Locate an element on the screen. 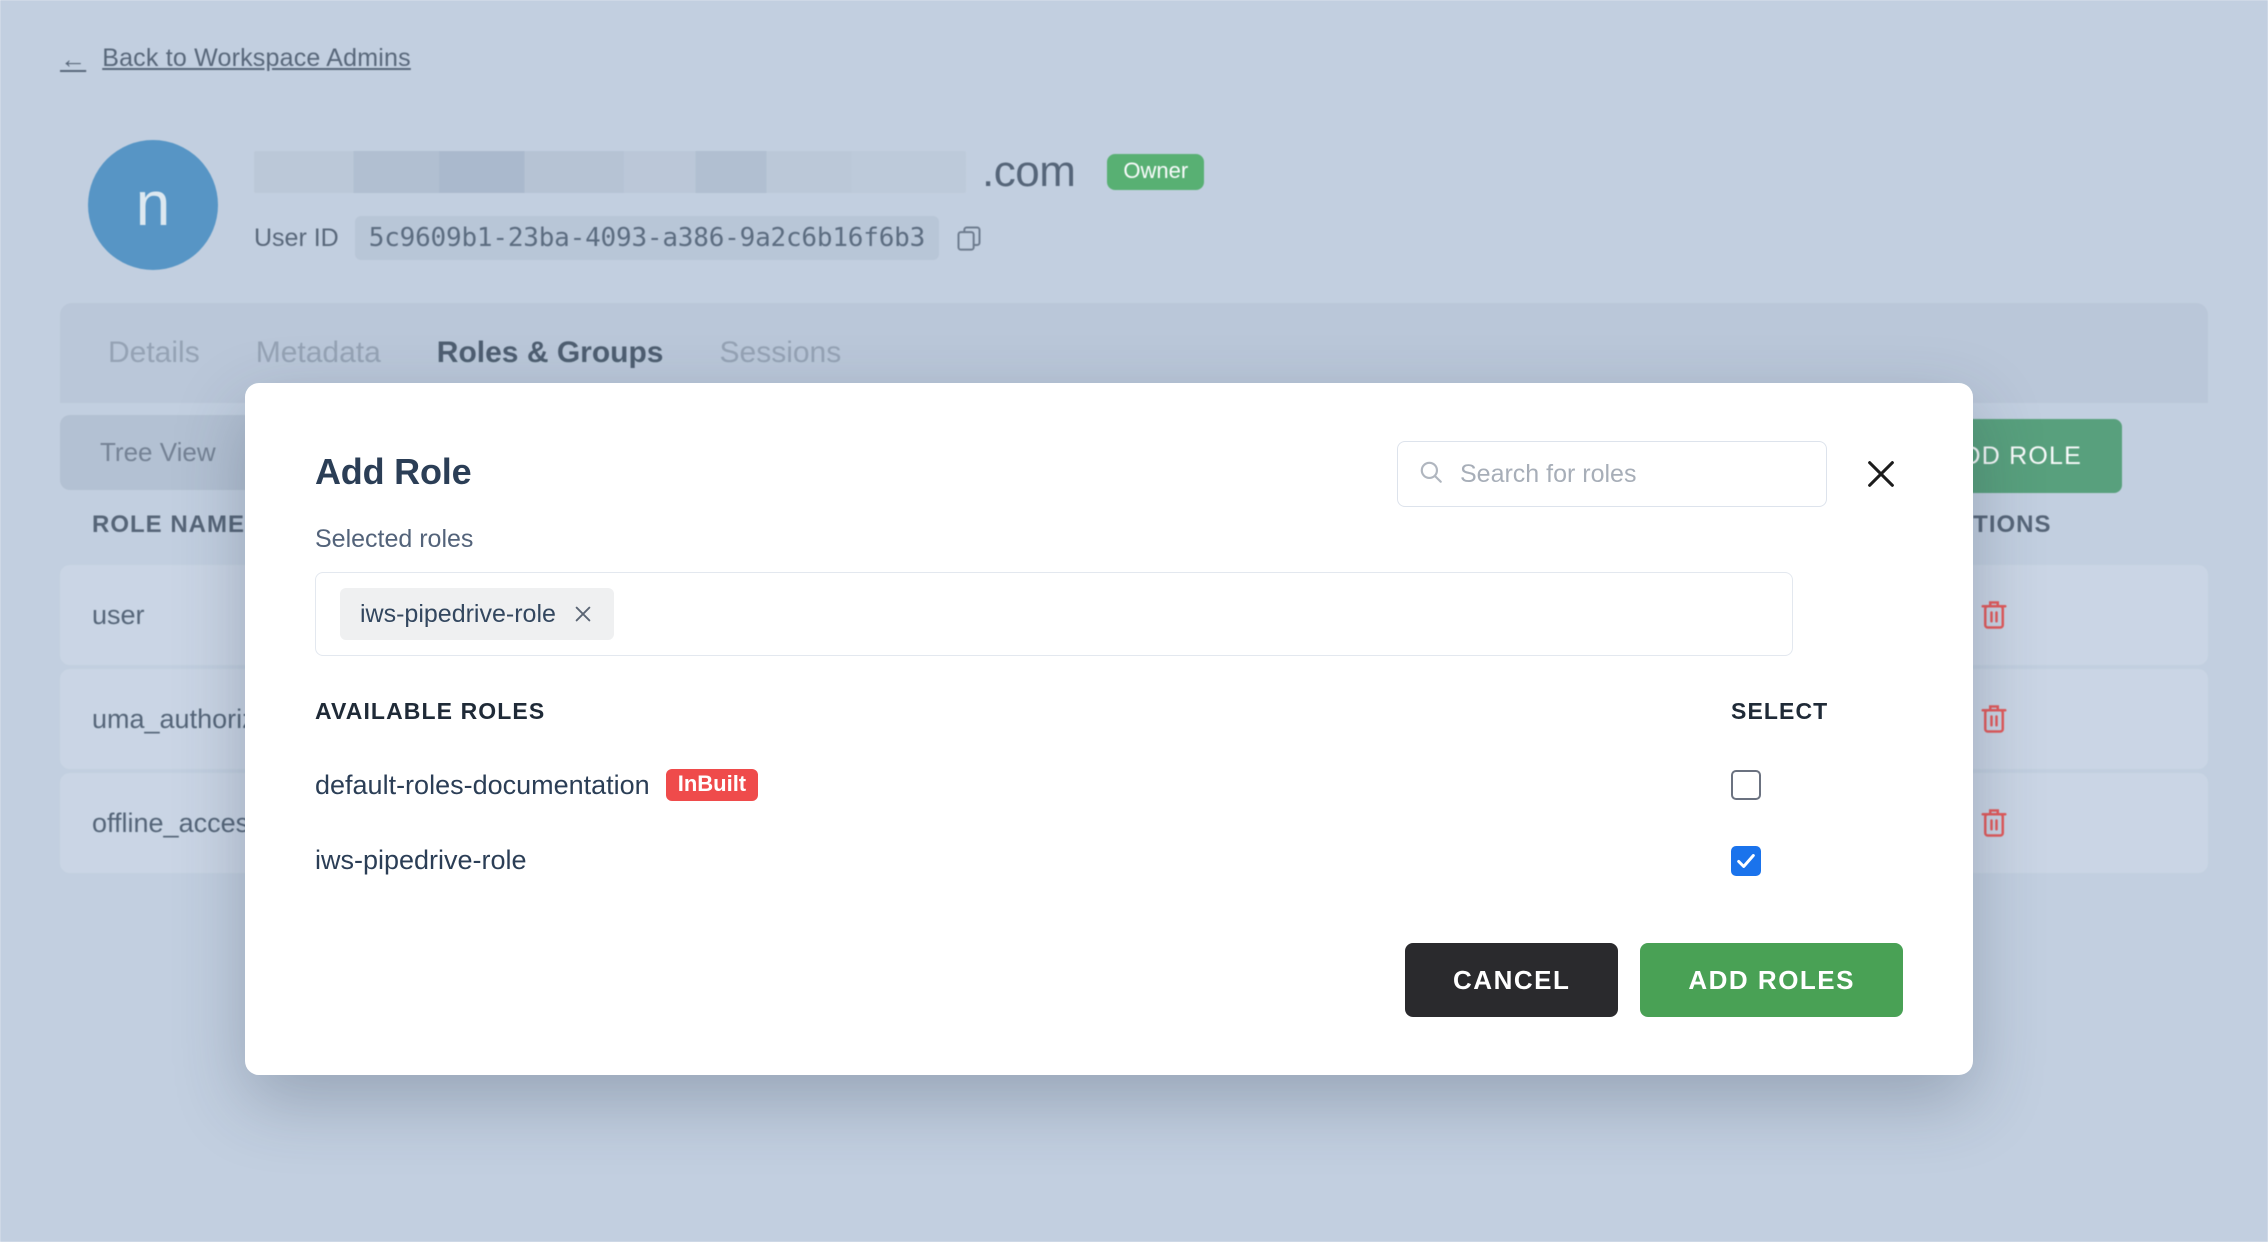 The width and height of the screenshot is (2268, 1242). available-roles-column-label: AVAILABLE ROLES is located at coordinates (430, 711).